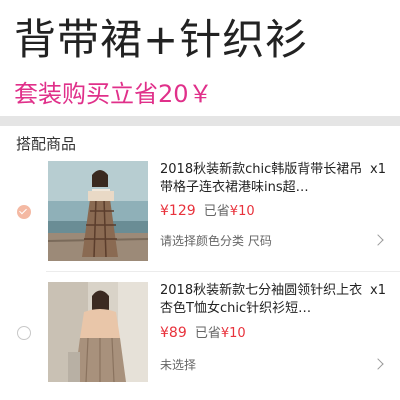  What do you see at coordinates (113, 94) in the screenshot?
I see `banner-subtitle: 套装购买立省20￥` at bounding box center [113, 94].